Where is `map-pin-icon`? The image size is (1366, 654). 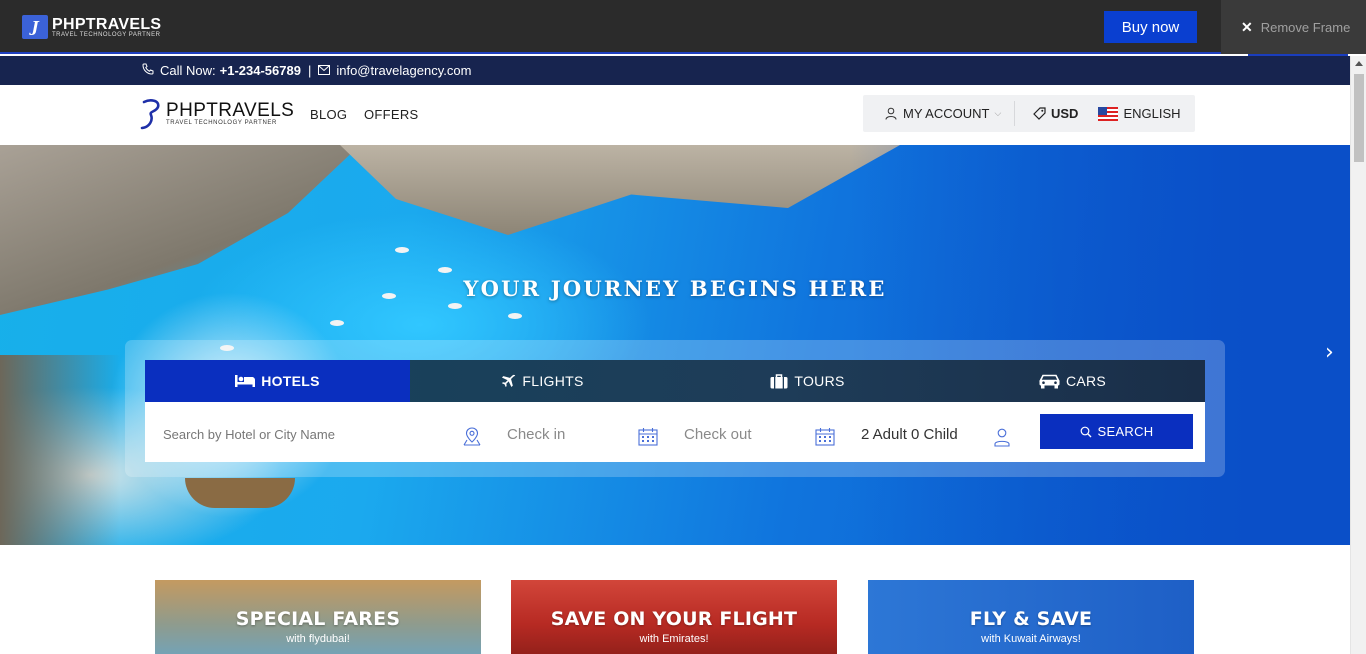
map-pin-icon is located at coordinates (472, 436).